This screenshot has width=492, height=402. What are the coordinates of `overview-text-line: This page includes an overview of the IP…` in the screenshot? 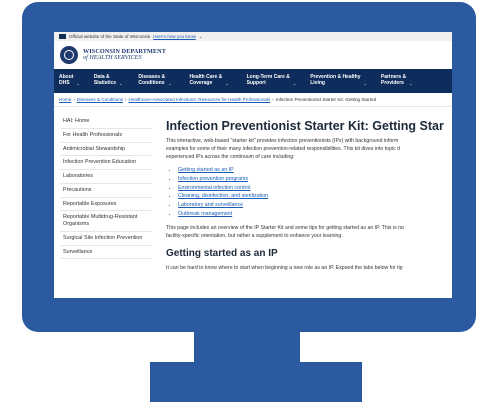 It's located at (285, 227).